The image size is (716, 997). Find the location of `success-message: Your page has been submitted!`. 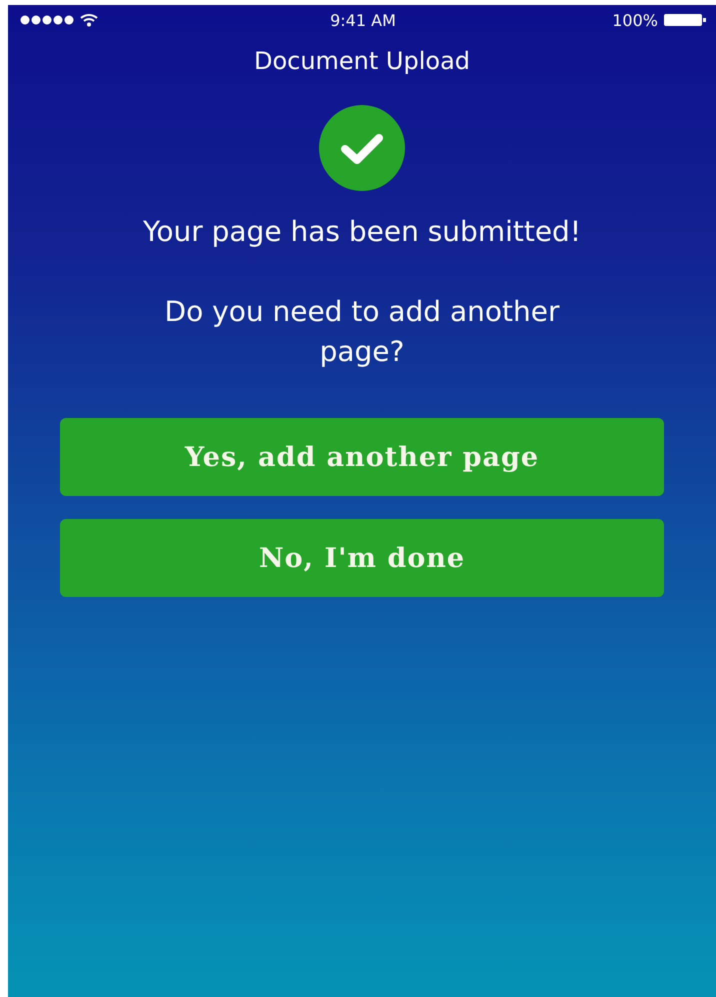

success-message: Your page has been submitted! is located at coordinates (362, 231).